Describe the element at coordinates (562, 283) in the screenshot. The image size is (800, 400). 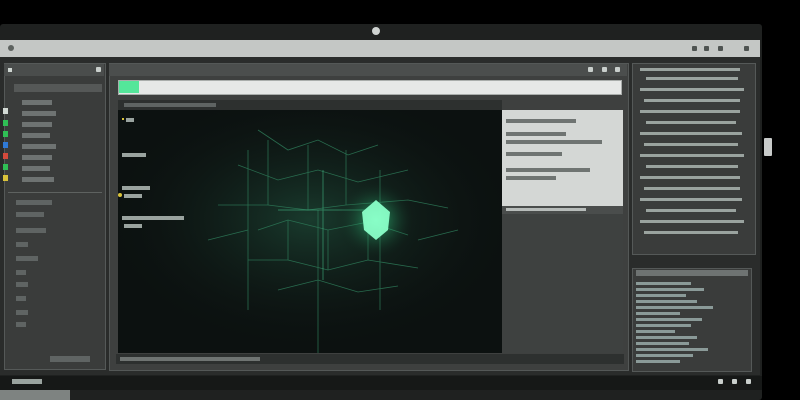
I see `inspector-body` at that location.